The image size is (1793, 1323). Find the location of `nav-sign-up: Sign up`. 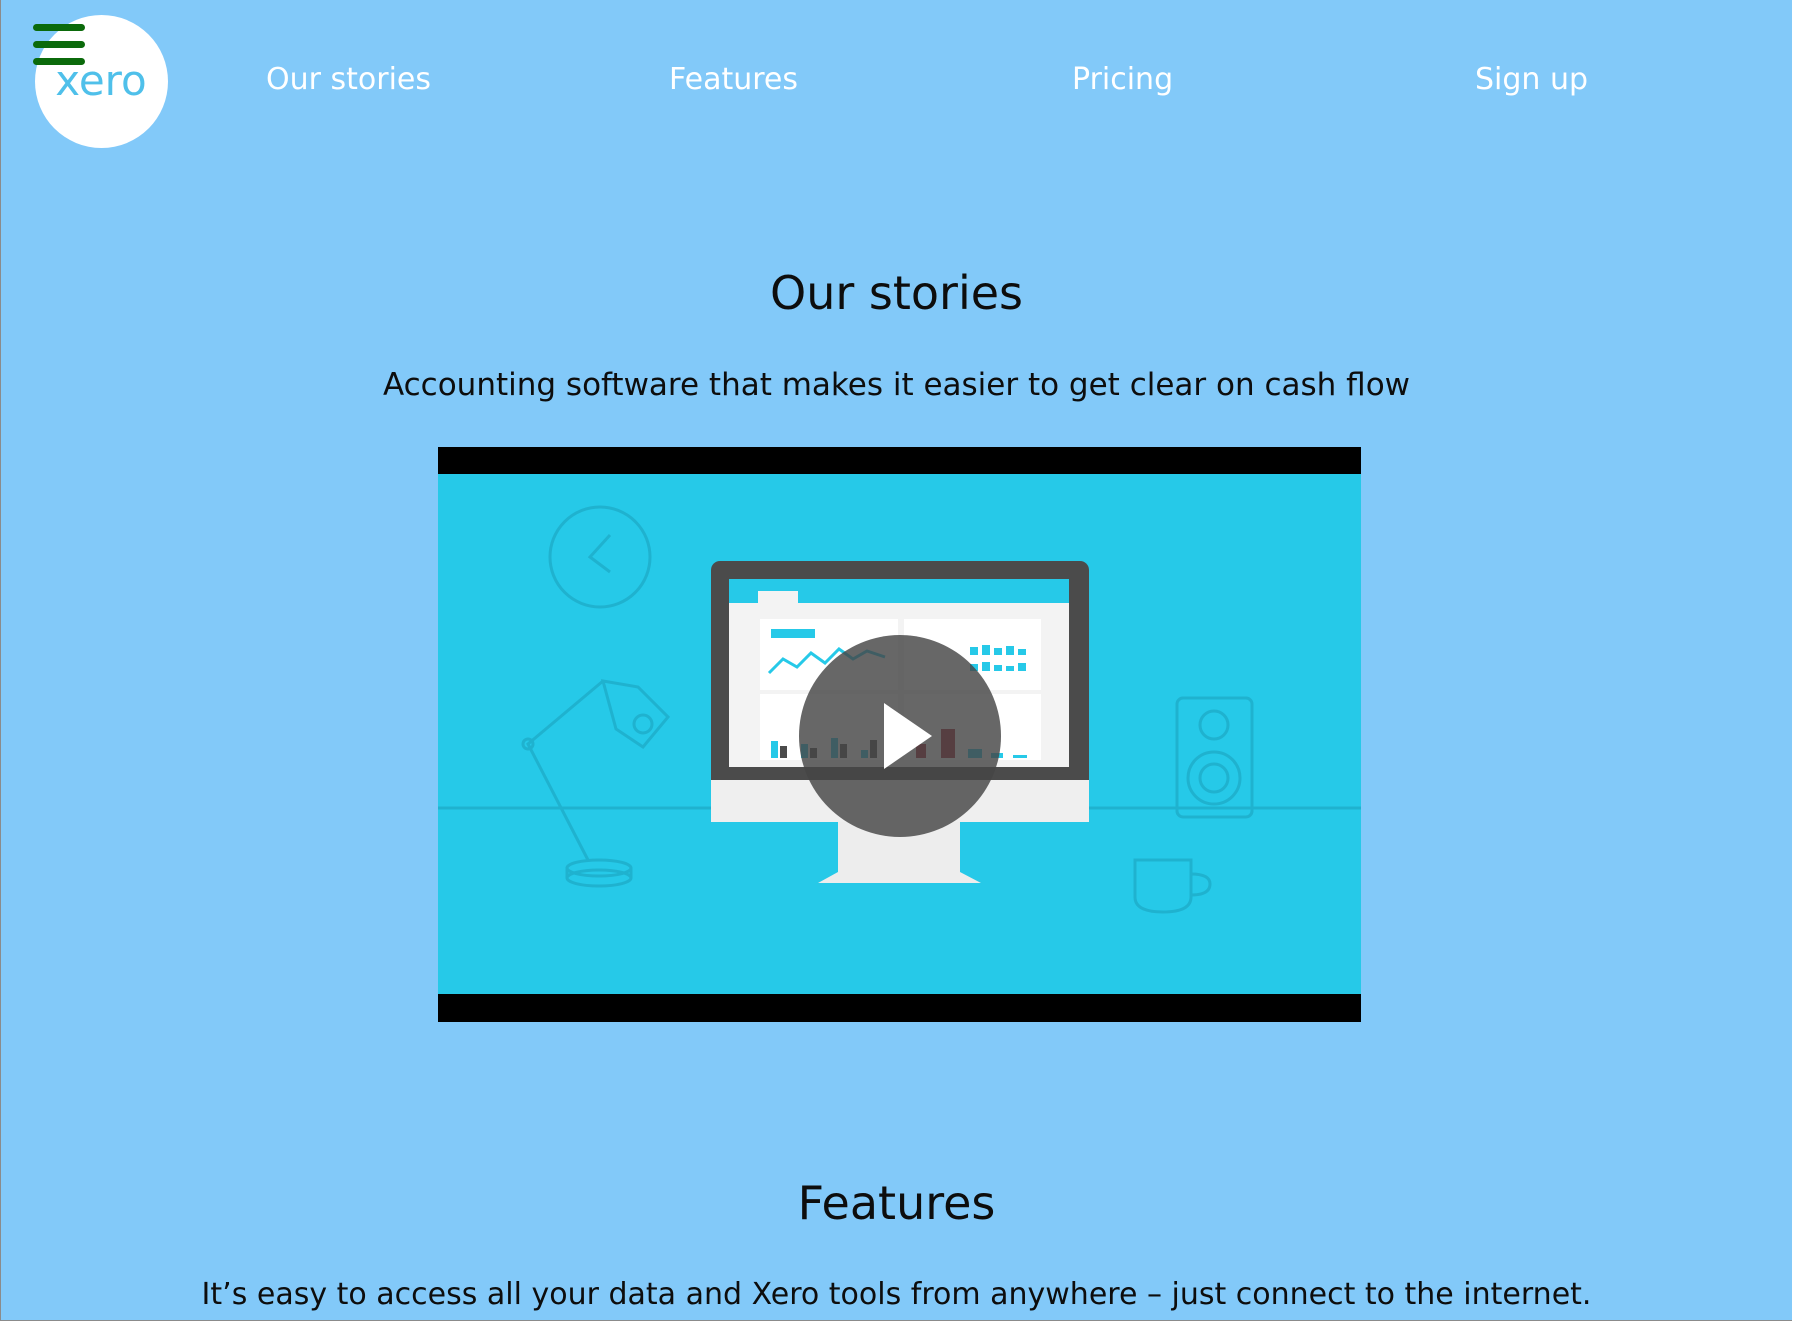

nav-sign-up: Sign up is located at coordinates (1531, 80).